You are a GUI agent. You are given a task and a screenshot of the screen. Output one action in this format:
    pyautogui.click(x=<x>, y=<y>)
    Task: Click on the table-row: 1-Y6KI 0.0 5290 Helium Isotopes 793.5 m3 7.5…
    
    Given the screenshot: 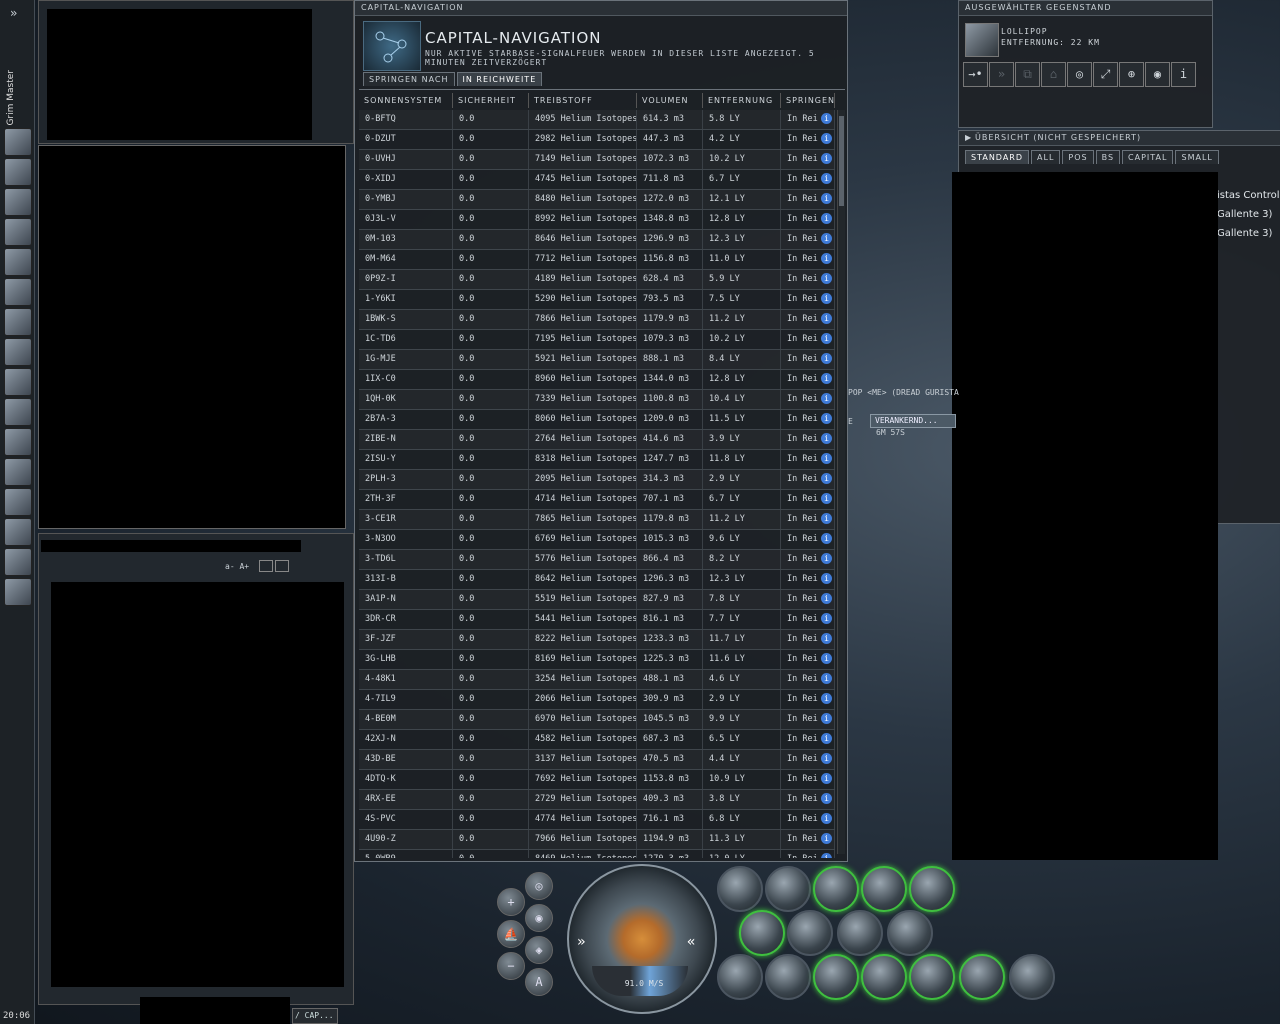 What is the action you would take?
    pyautogui.click(x=597, y=300)
    